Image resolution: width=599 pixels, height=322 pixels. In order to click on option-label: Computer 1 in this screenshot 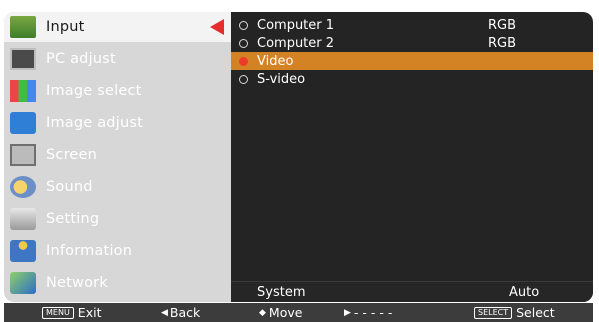, I will do `click(296, 25)`.